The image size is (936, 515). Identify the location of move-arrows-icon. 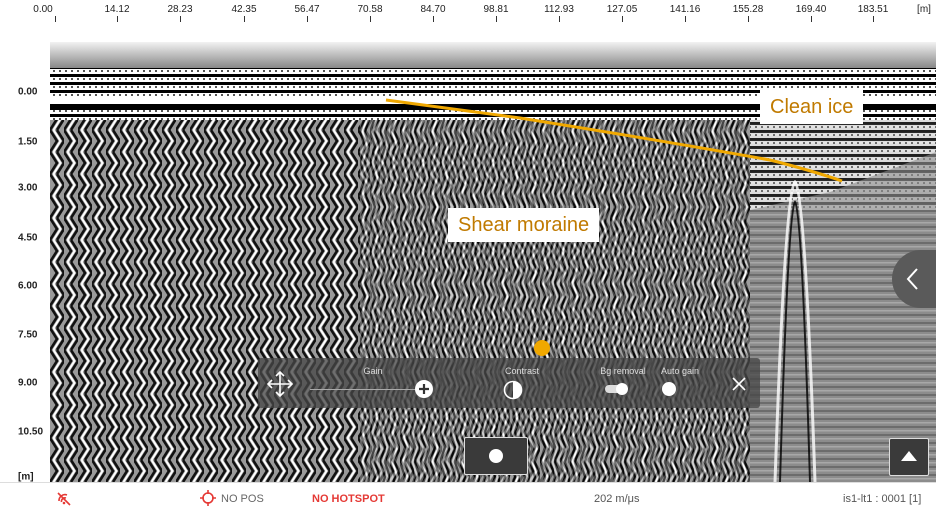
(280, 384).